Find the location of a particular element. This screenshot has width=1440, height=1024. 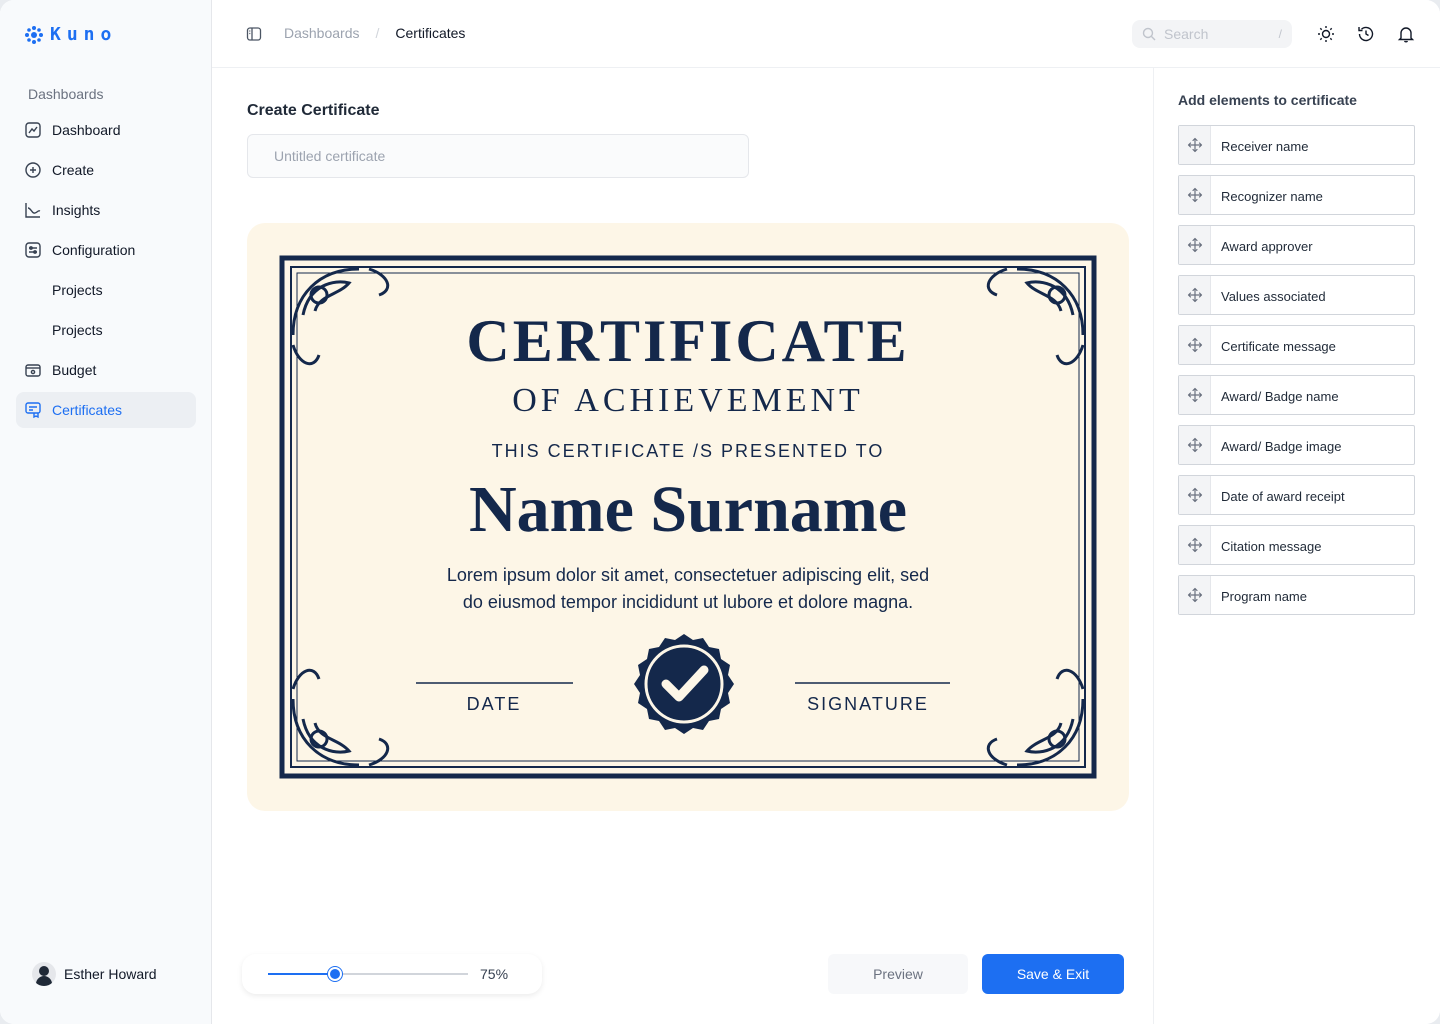

certificate-date-label: DATE is located at coordinates (494, 704).